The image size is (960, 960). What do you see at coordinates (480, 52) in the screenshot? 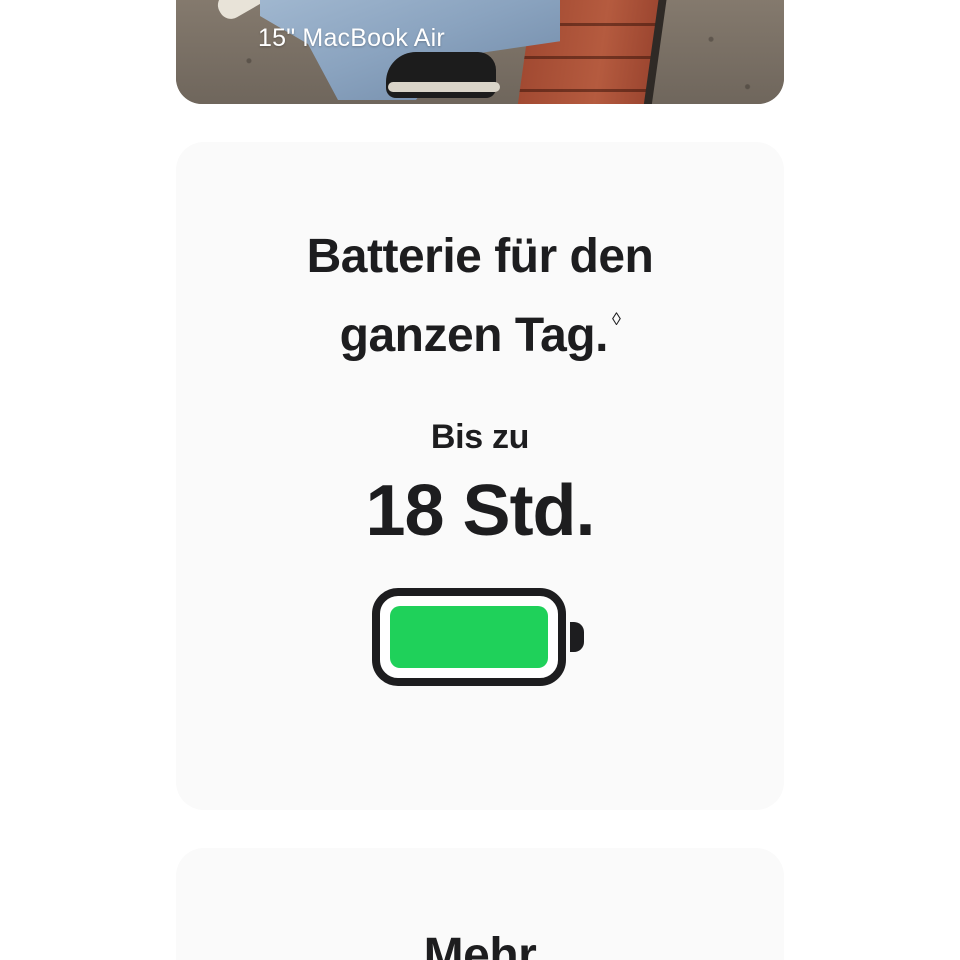
I see `hero-image-card: 15" MacBook Air` at bounding box center [480, 52].